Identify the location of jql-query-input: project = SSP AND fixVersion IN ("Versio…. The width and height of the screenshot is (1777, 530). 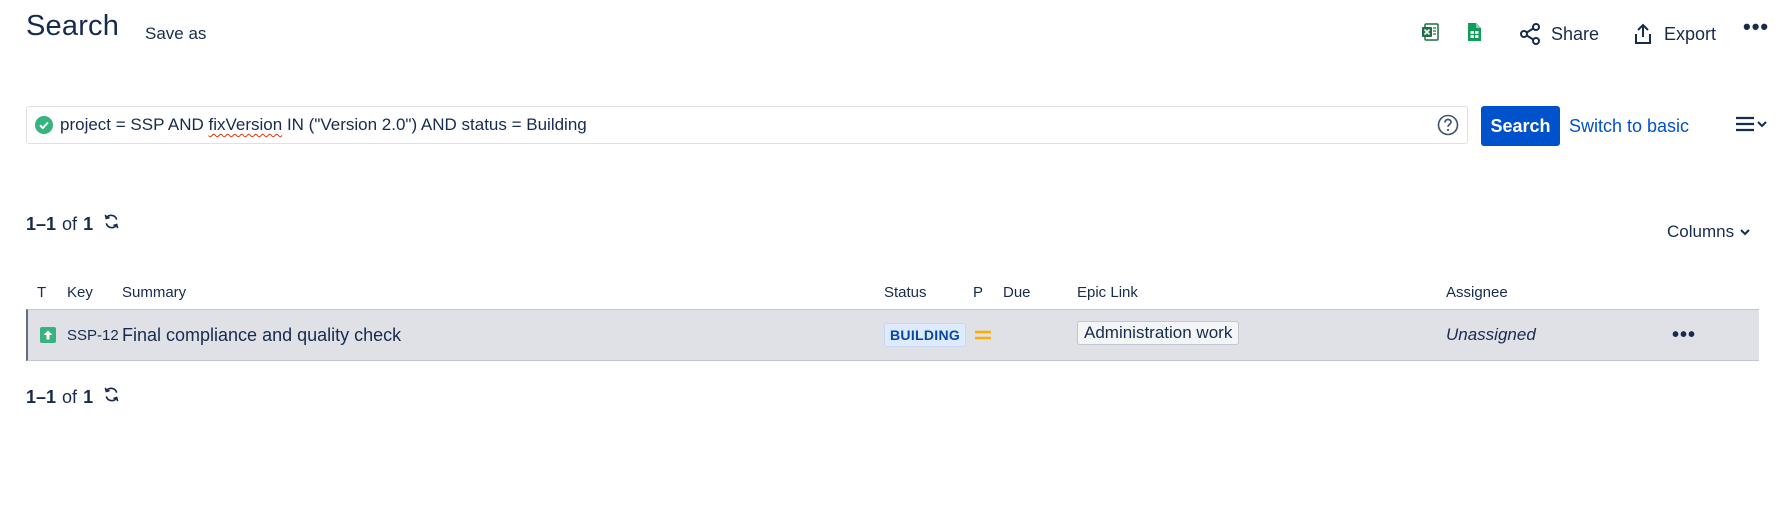
(747, 125).